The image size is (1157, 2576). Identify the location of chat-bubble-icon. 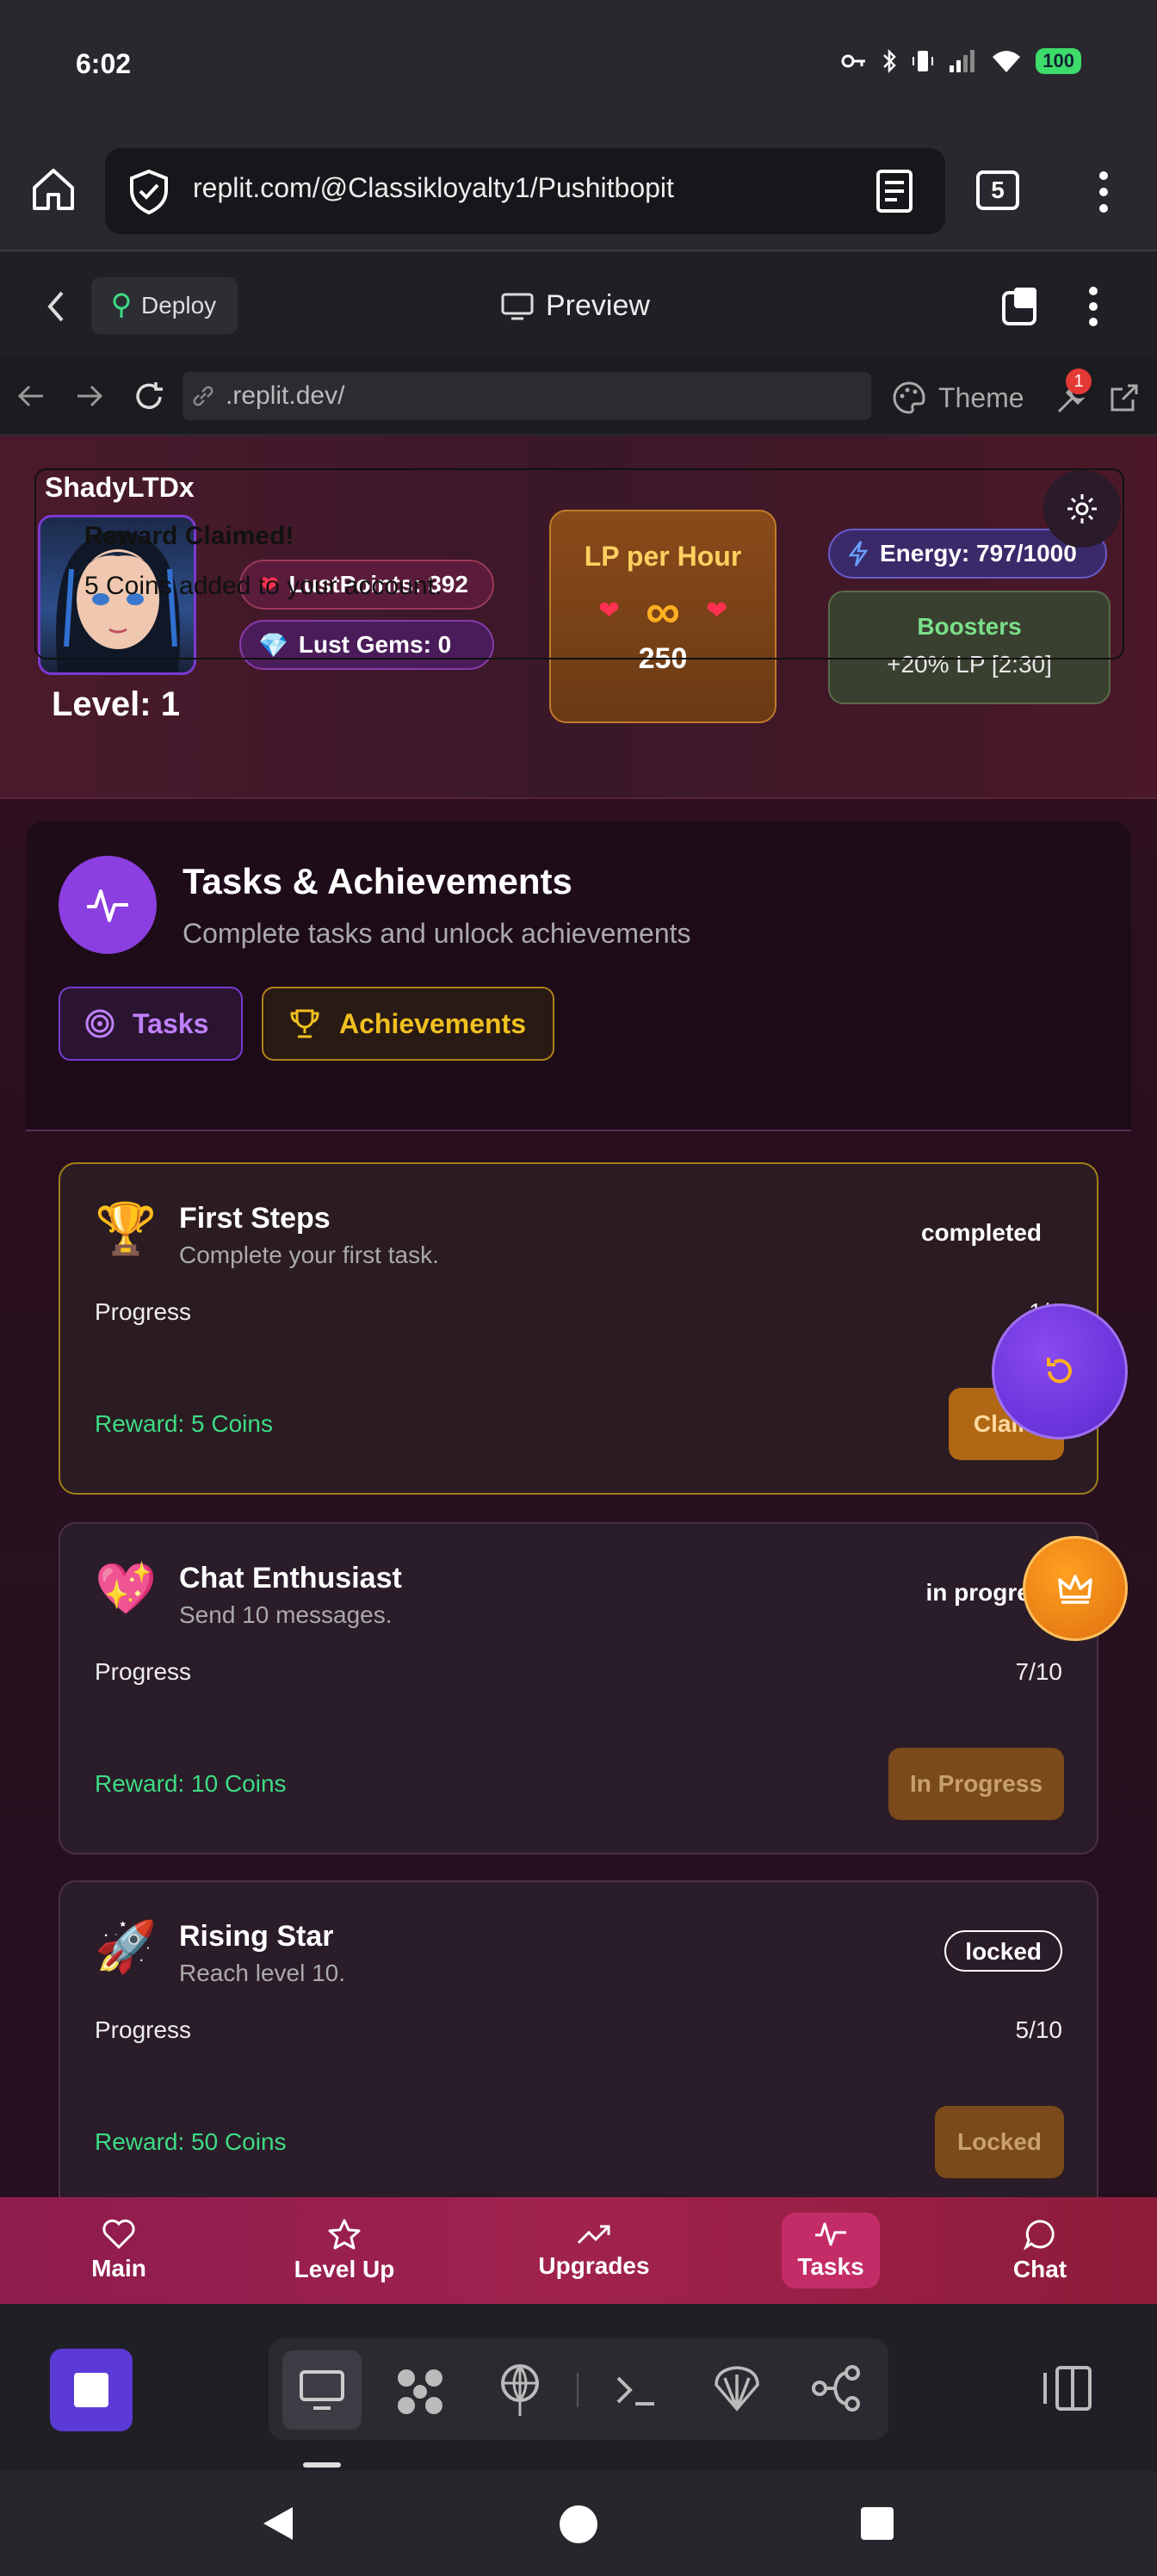
(1039, 2236).